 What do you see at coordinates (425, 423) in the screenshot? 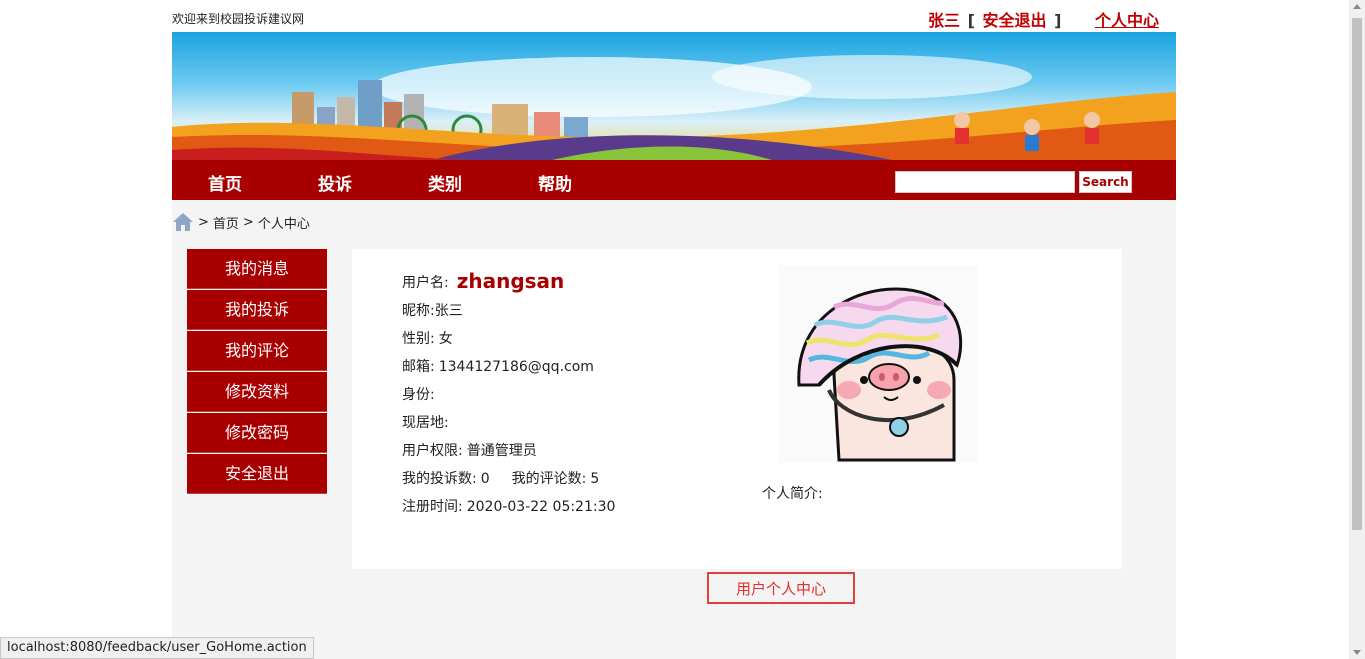
I see `residence-label: 现居地:` at bounding box center [425, 423].